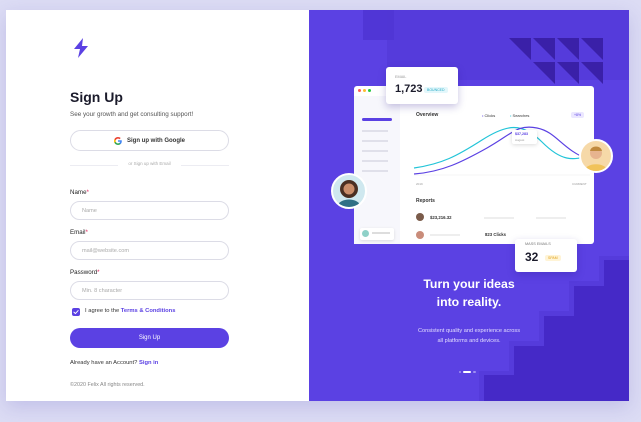 Image resolution: width=641 pixels, height=422 pixels. What do you see at coordinates (377, 170) in the screenshot?
I see `dashboard-sidebar` at bounding box center [377, 170].